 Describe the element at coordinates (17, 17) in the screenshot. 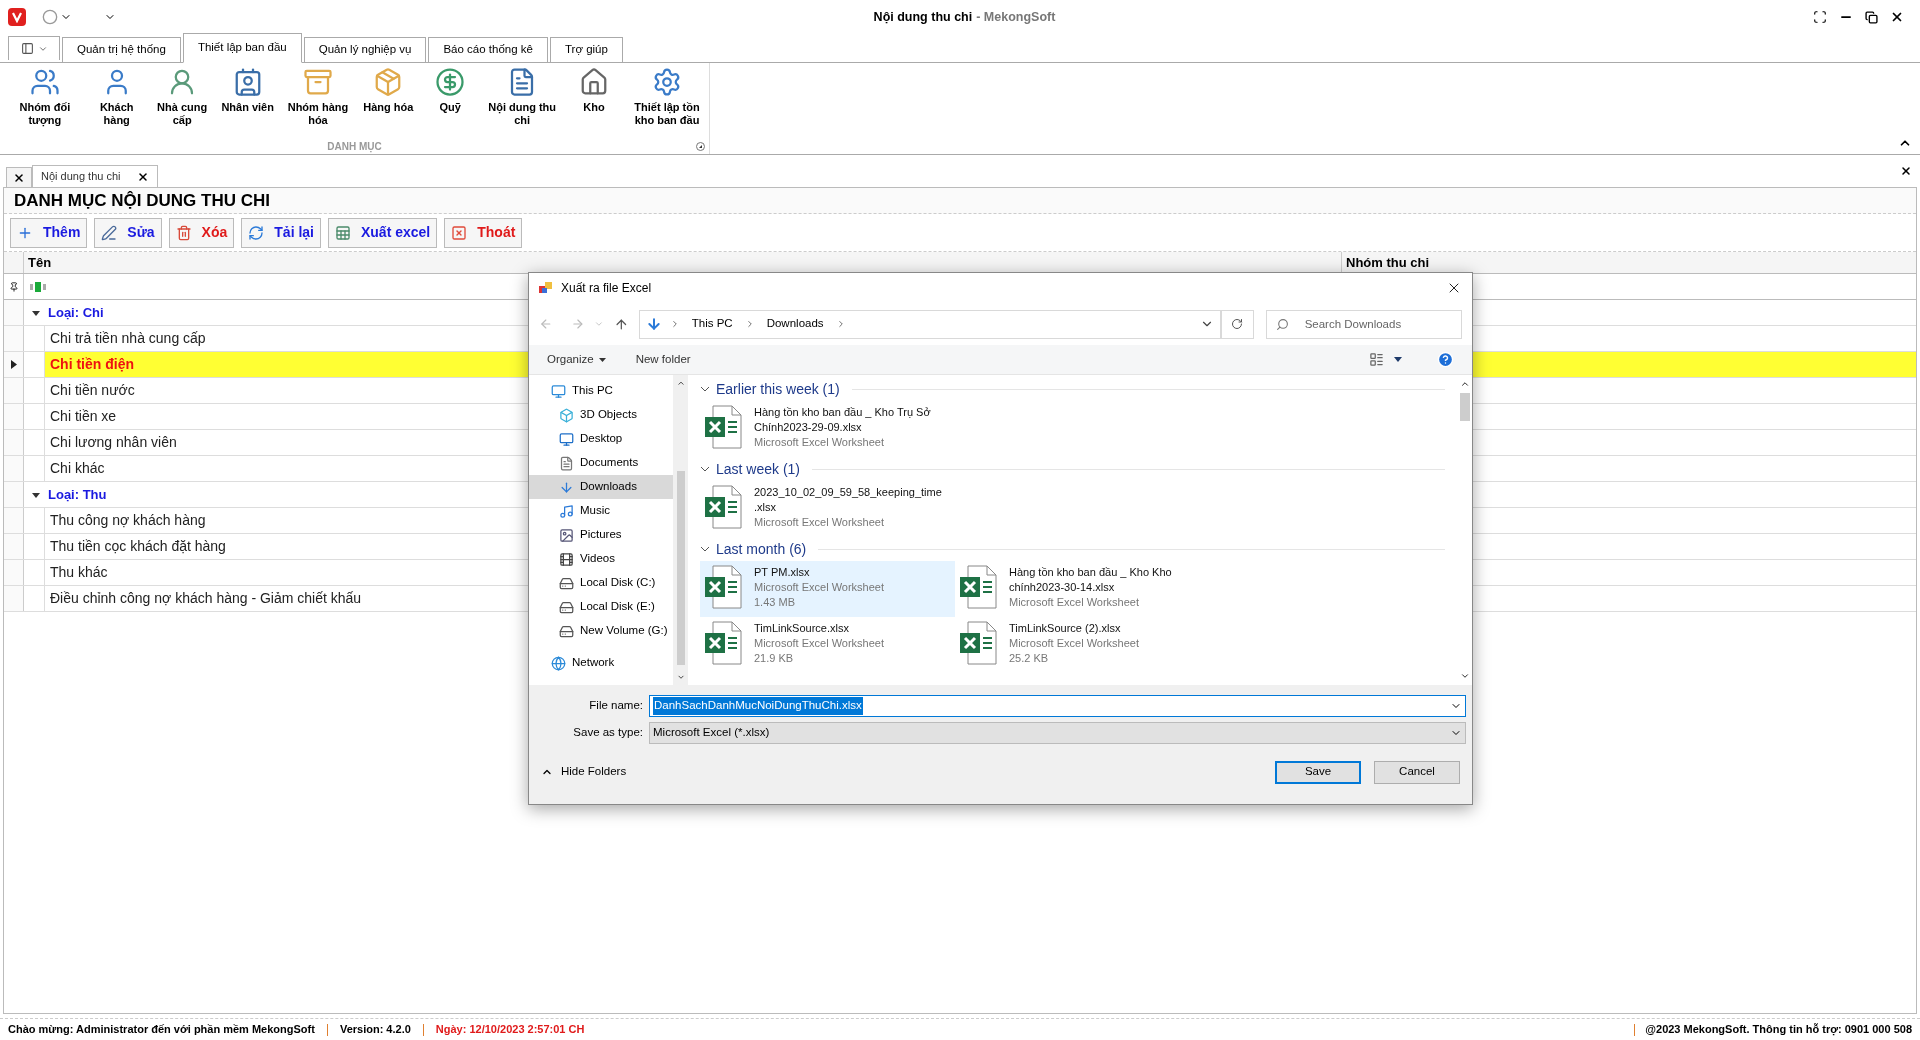

I see `app-logo-icon` at that location.